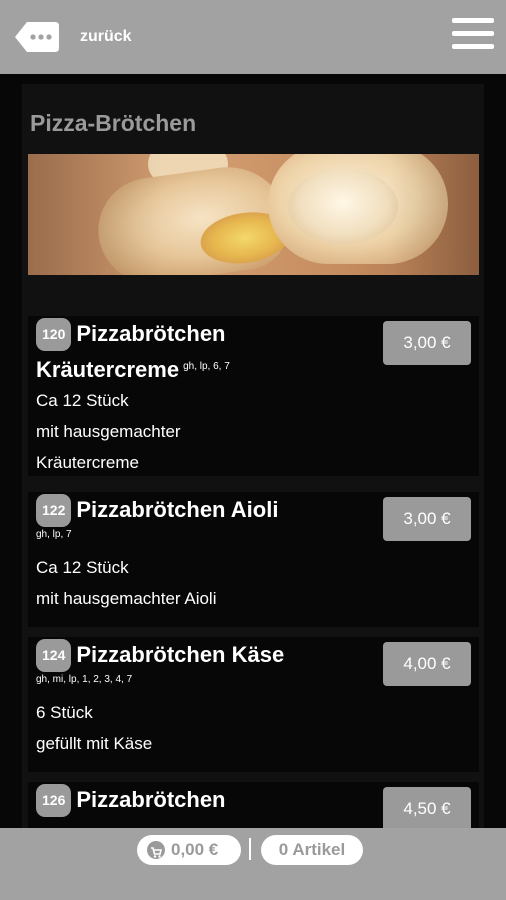  What do you see at coordinates (54, 655) in the screenshot?
I see `item-number-badge: 124` at bounding box center [54, 655].